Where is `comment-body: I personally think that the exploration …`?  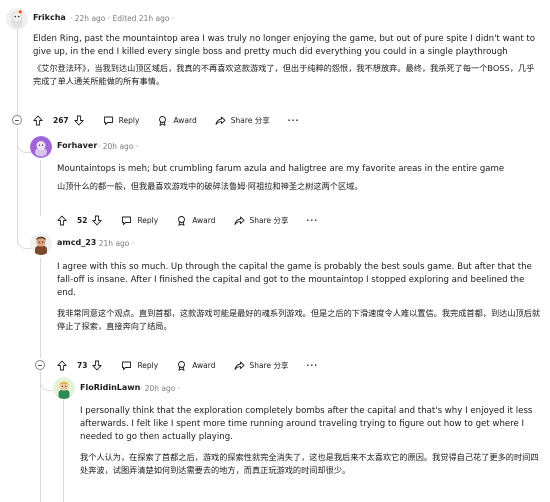 comment-body: I personally think that the exploration … is located at coordinates (306, 424).